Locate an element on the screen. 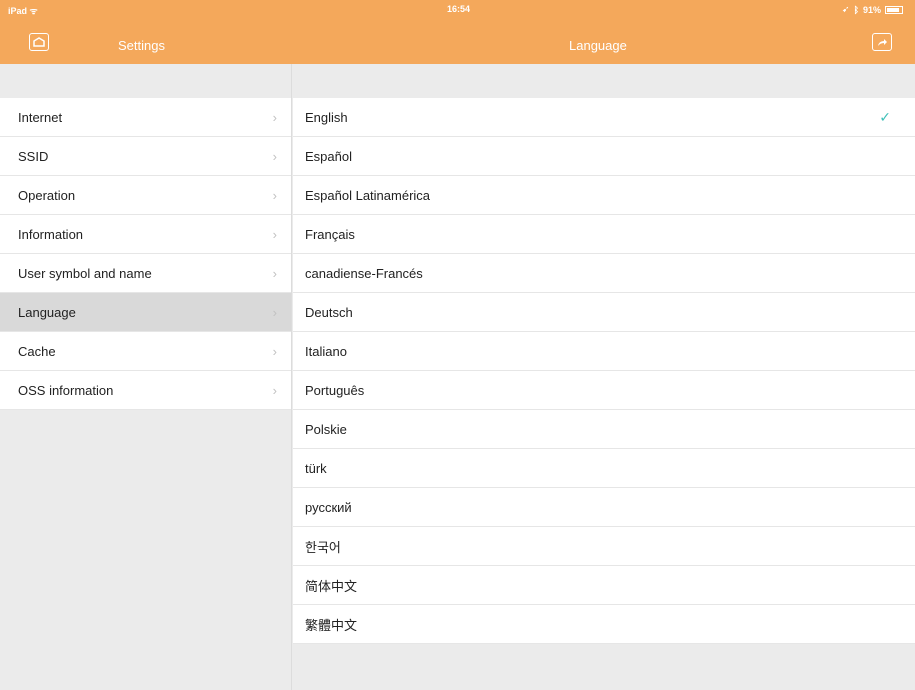 Image resolution: width=915 pixels, height=690 pixels. language-label: English is located at coordinates (326, 117).